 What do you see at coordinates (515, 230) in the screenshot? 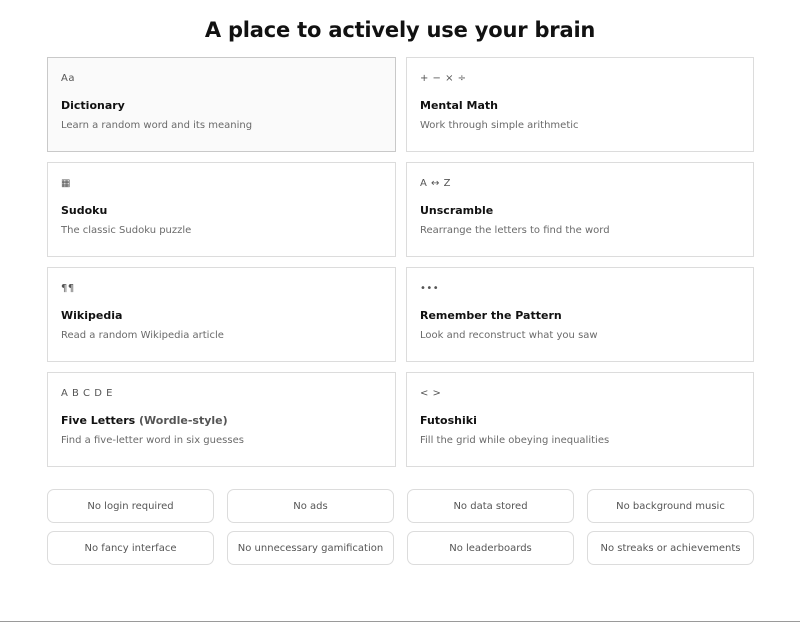
I see `card-description: Rearrange the letters to find the word` at bounding box center [515, 230].